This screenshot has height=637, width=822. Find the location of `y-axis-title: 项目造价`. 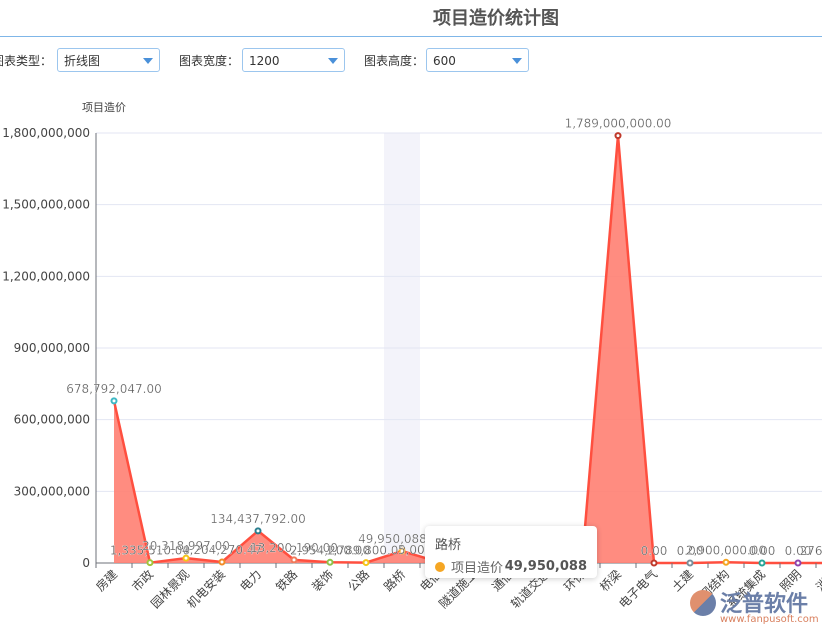

y-axis-title: 项目造价 is located at coordinates (104, 107).